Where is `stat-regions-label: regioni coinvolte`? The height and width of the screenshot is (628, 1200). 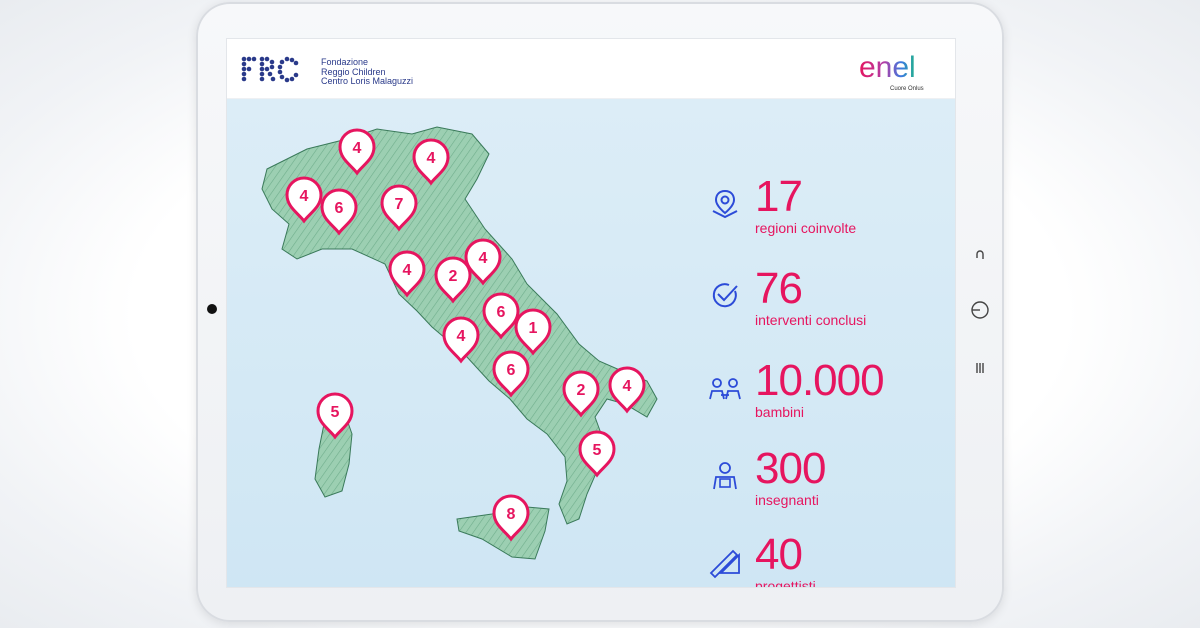
stat-regions-label: regioni coinvolte is located at coordinates (806, 228).